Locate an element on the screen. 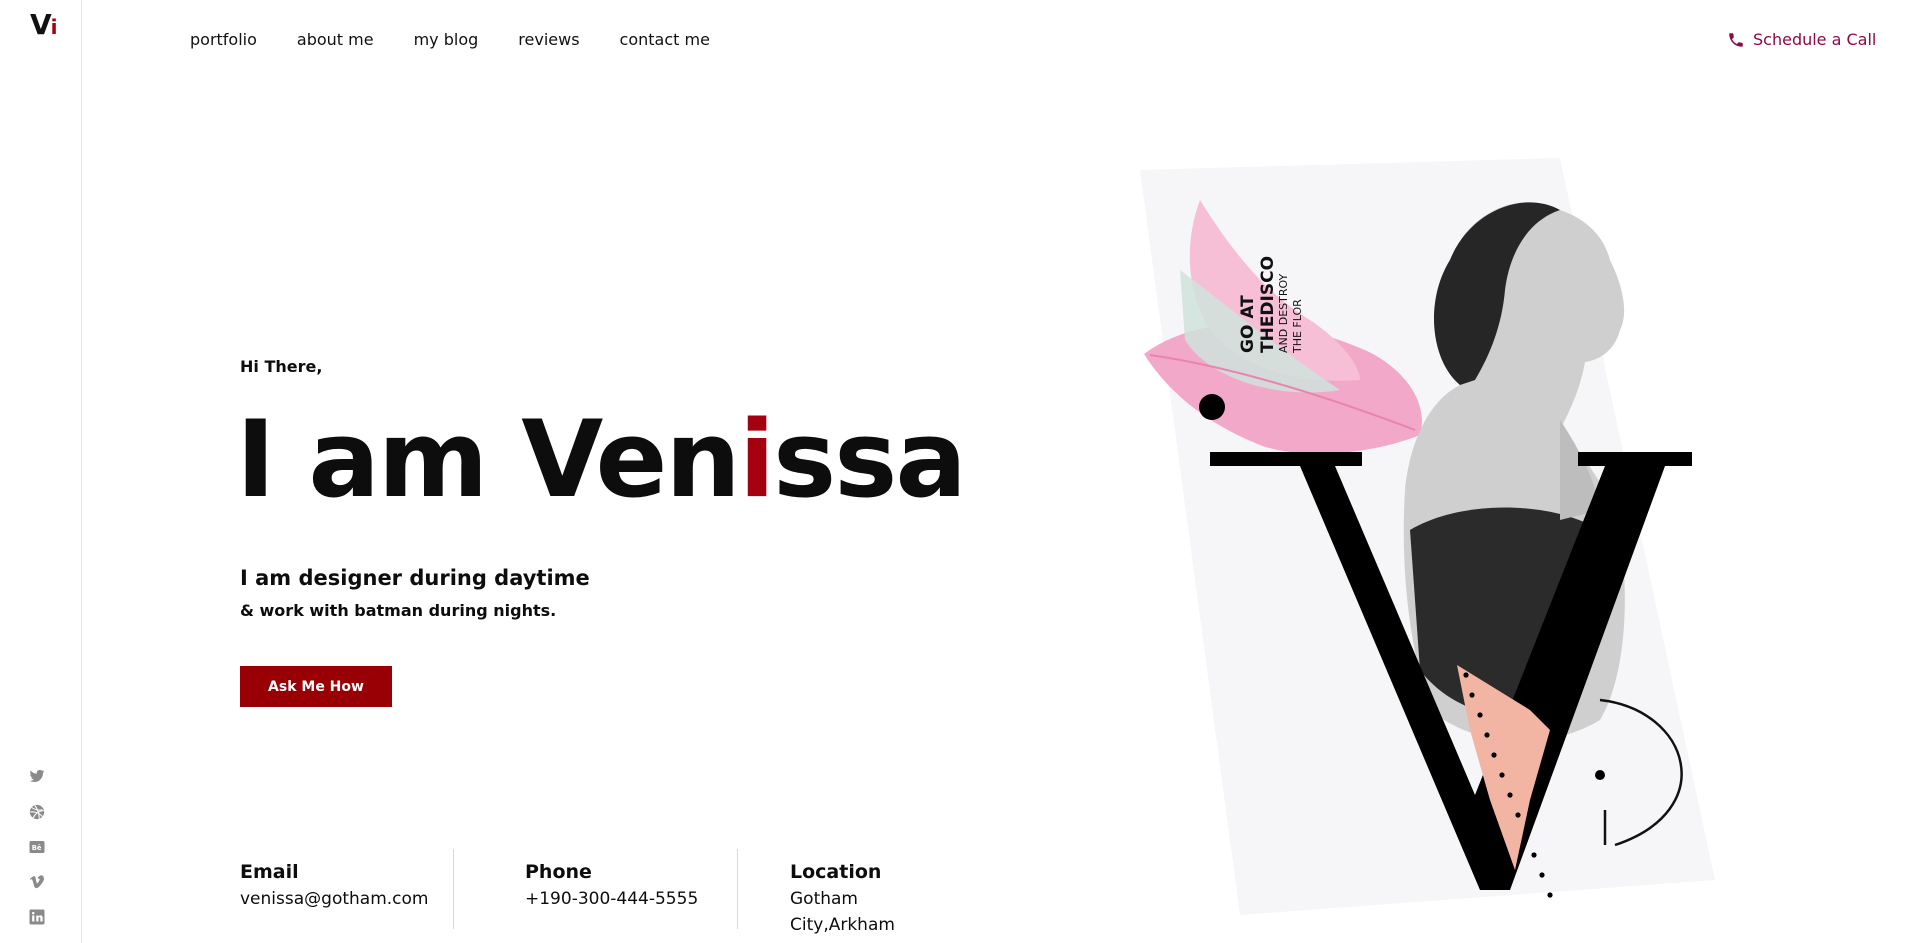 The image size is (1915, 943). email-label: Email is located at coordinates (269, 872).